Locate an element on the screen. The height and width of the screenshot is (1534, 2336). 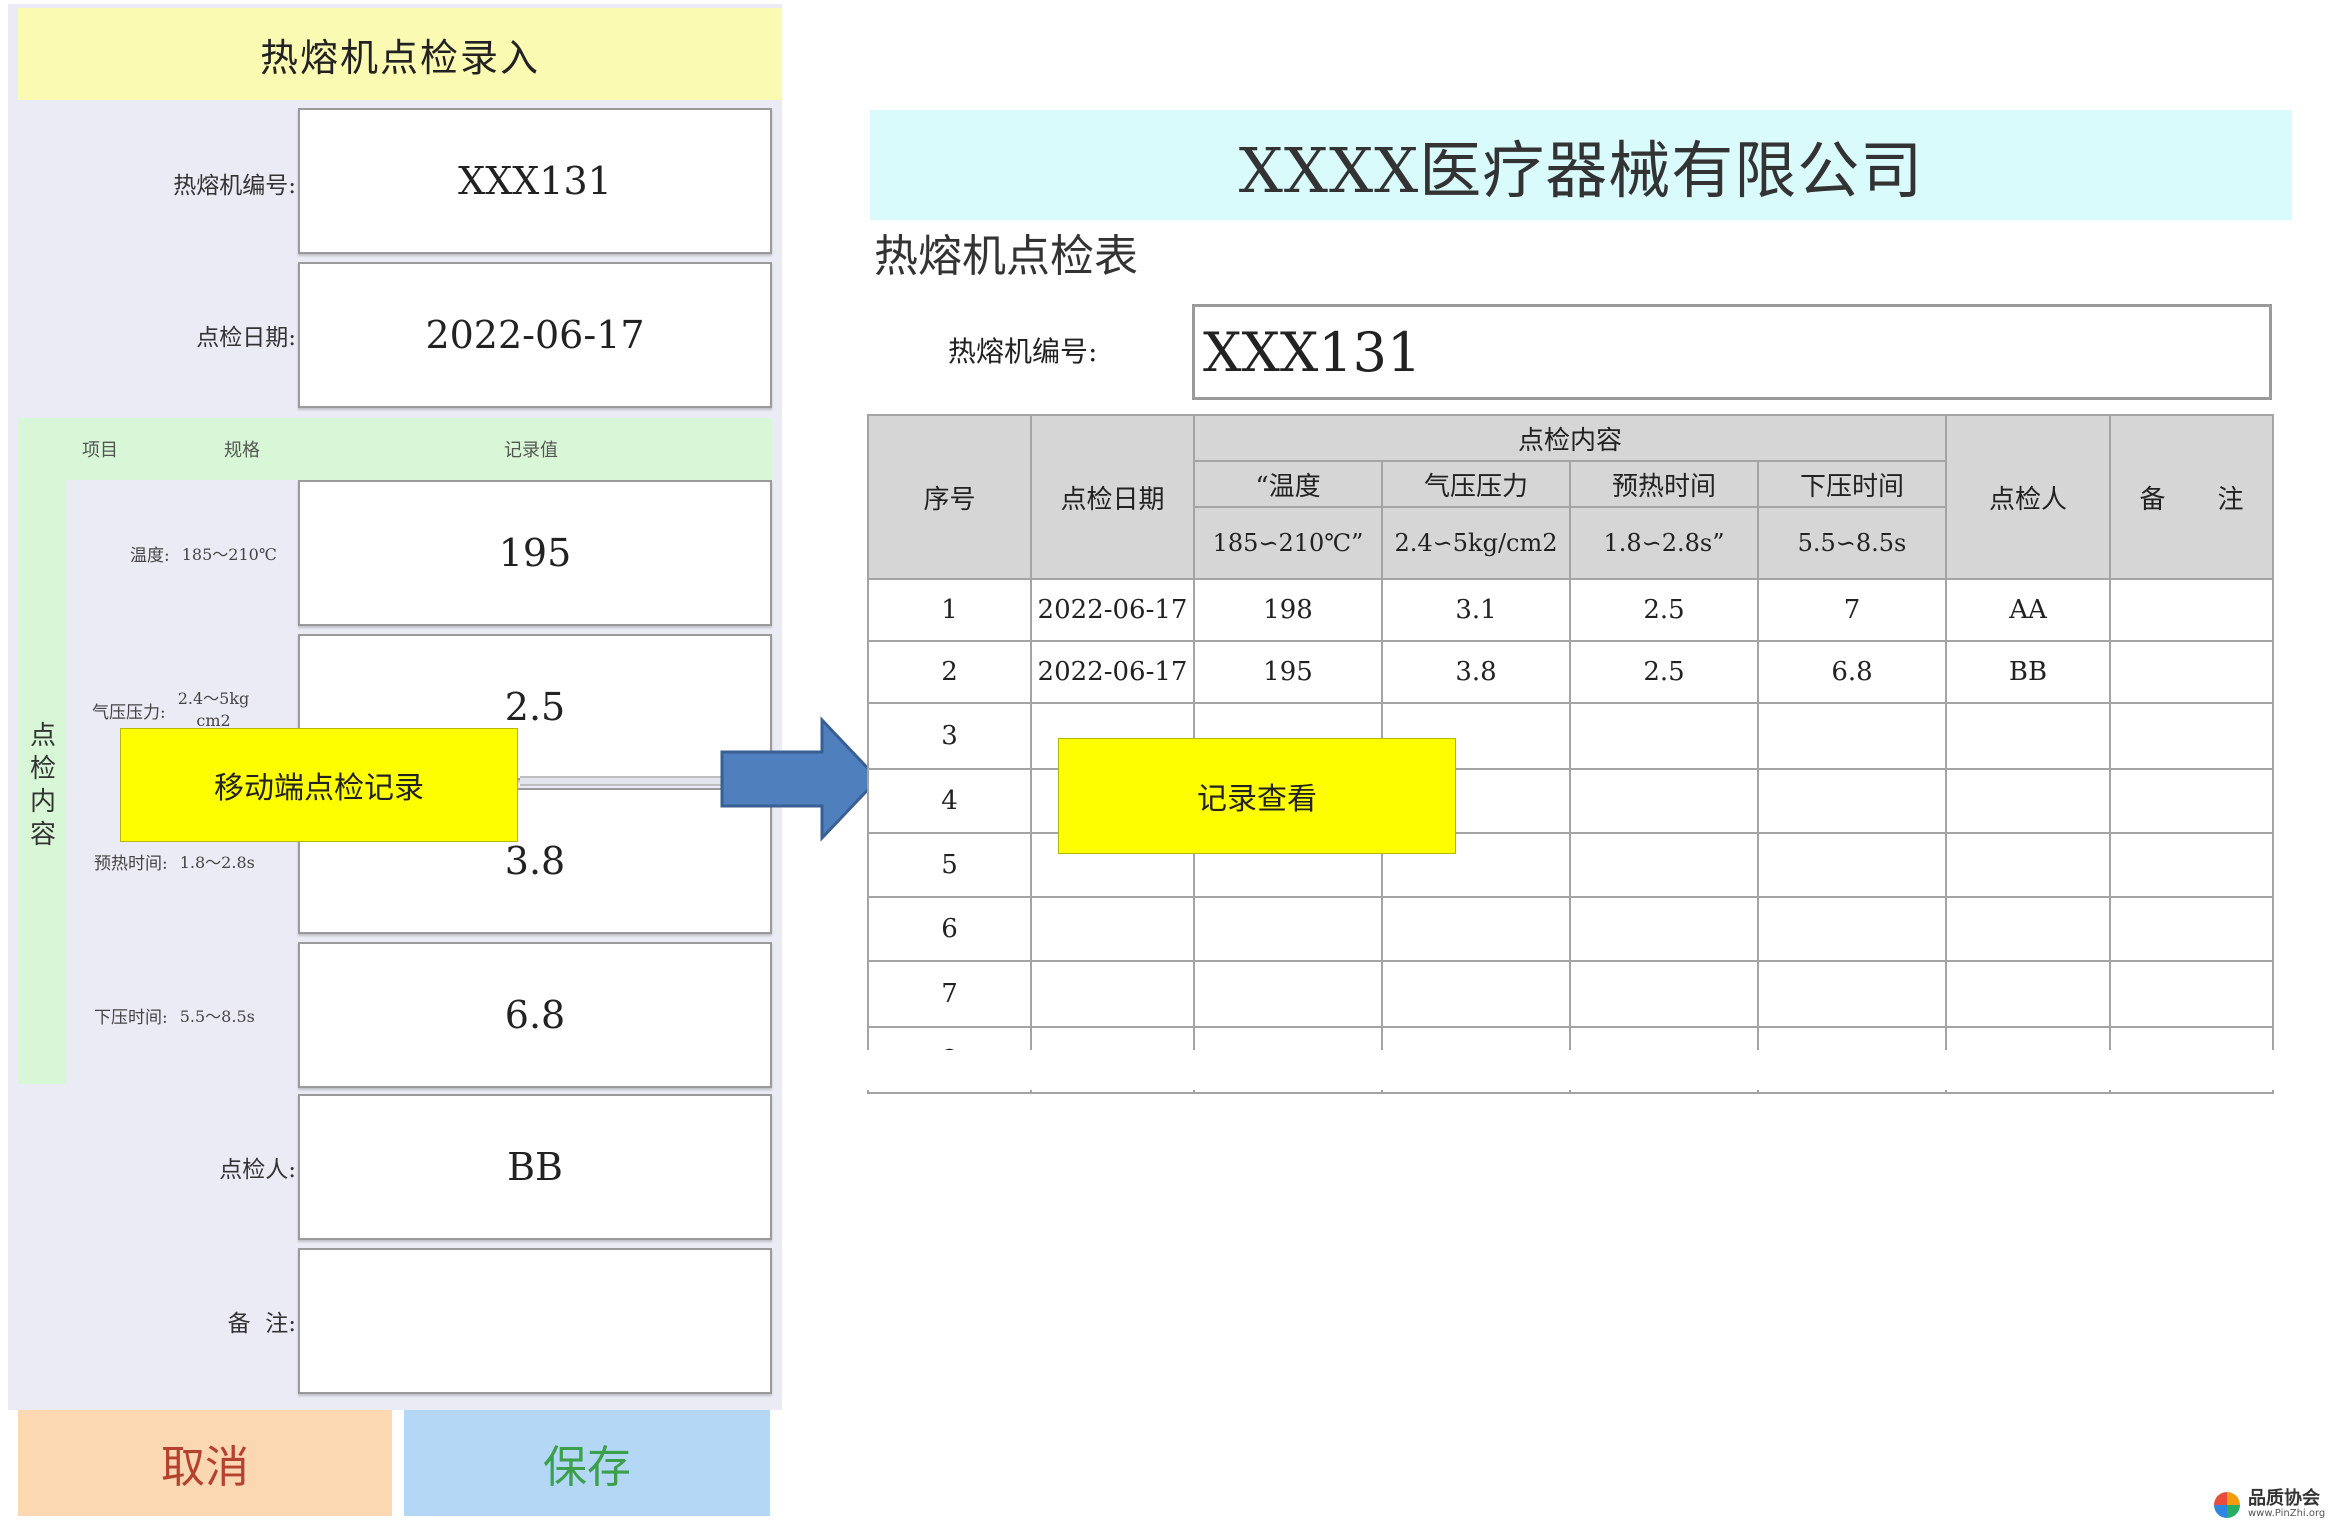
cancel-button: 取消 is located at coordinates (205, 1463).